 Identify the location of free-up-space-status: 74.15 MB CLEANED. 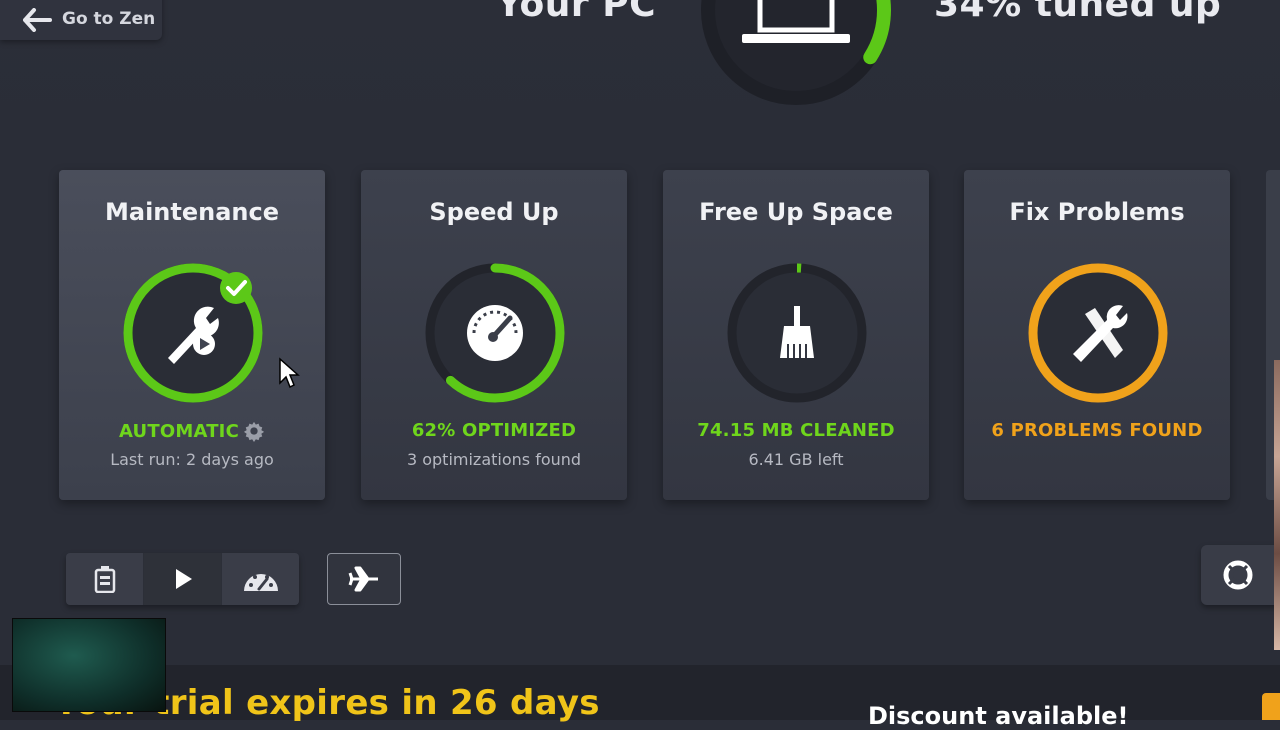
(796, 430).